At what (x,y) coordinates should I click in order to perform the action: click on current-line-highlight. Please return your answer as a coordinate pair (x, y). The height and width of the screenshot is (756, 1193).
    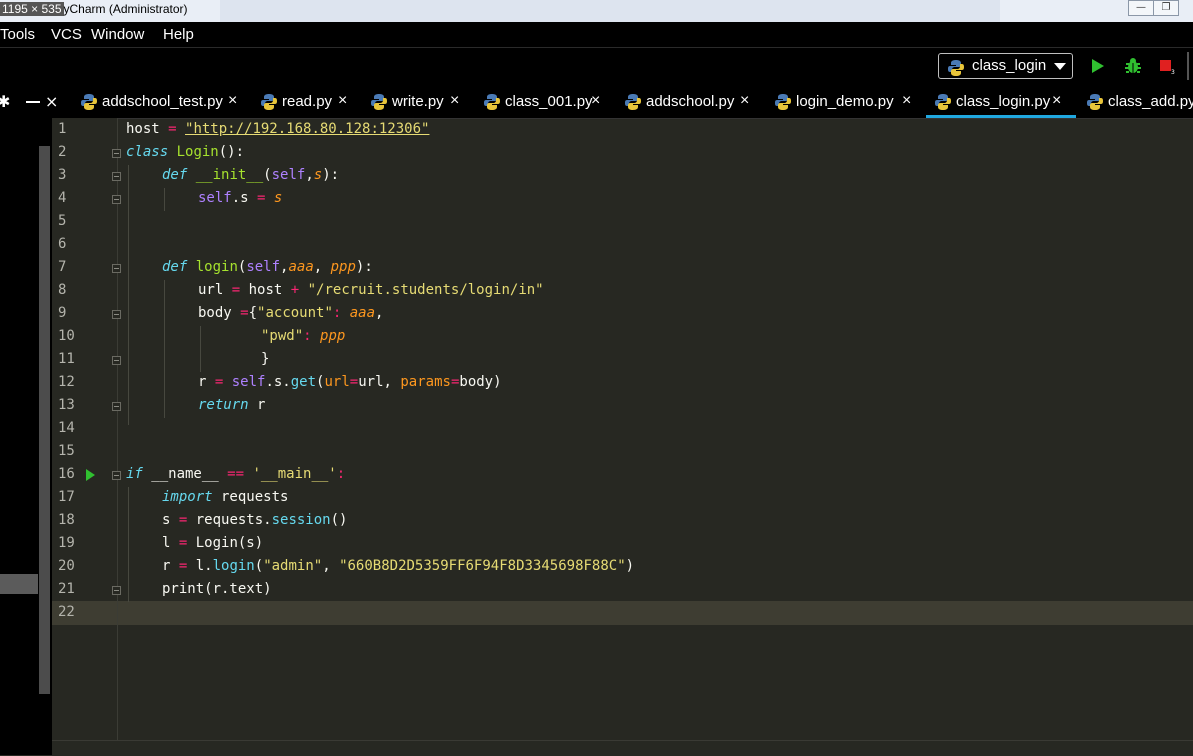
    Looking at the image, I should click on (622, 613).